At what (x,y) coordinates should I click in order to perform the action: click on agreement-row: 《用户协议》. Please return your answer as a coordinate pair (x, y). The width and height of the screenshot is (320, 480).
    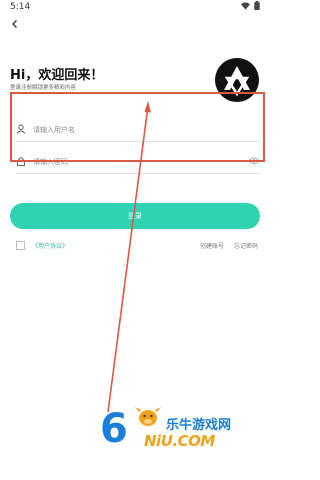
    Looking at the image, I should click on (42, 245).